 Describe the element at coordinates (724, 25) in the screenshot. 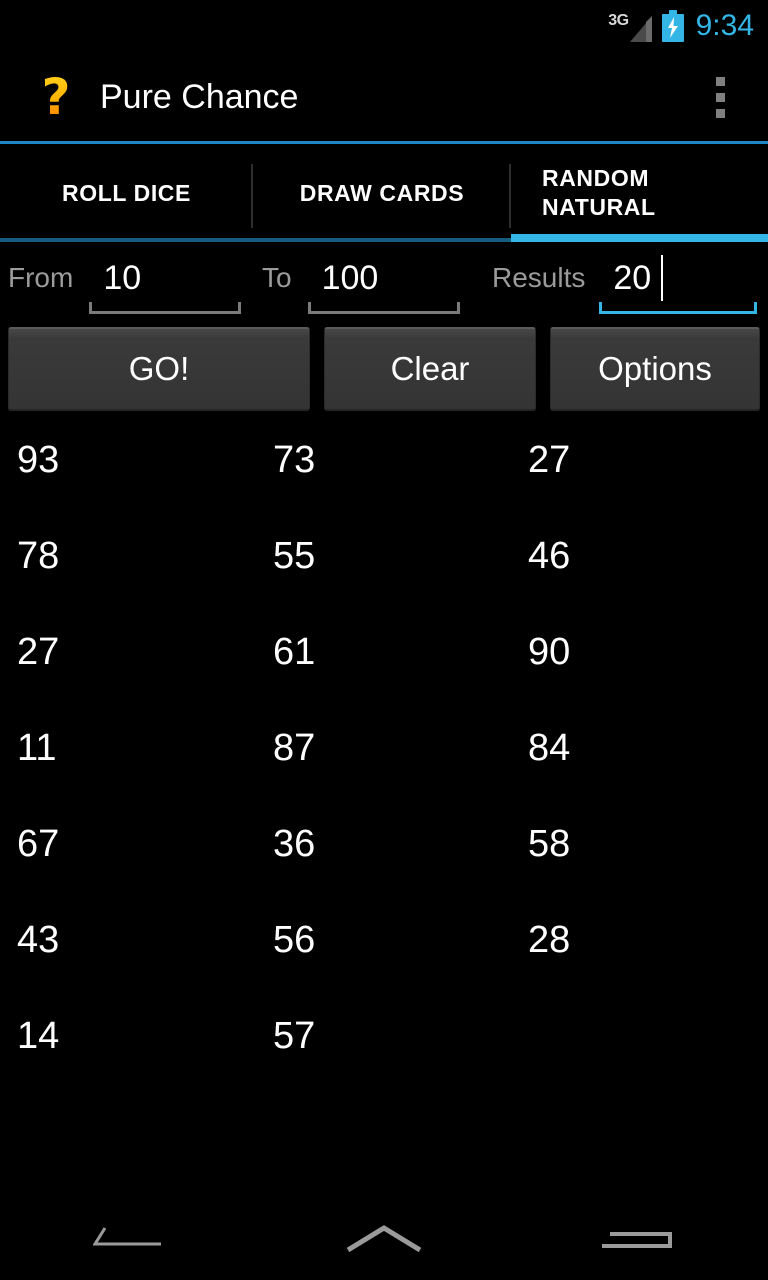

I see `status-bar-clock: 9:34` at that location.